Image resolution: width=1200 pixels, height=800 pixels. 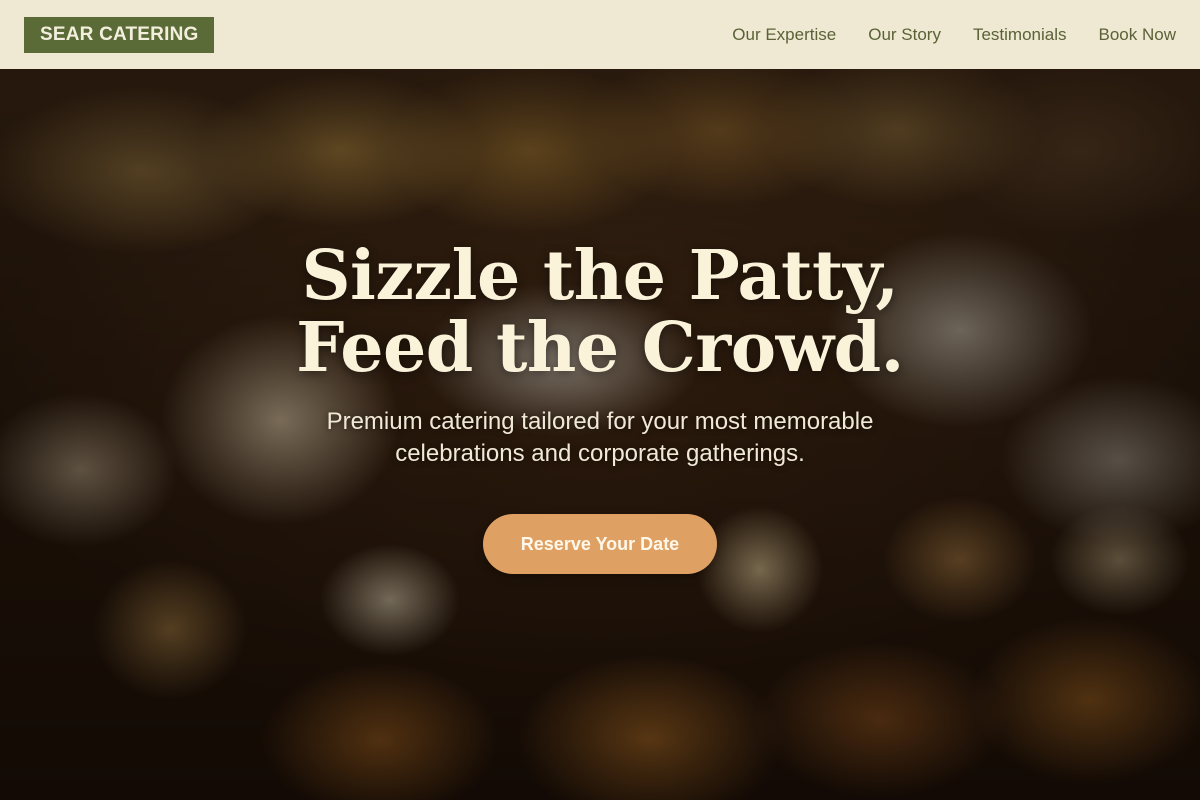 What do you see at coordinates (1020, 35) in the screenshot?
I see `nav-link-testimonials: Testimonials` at bounding box center [1020, 35].